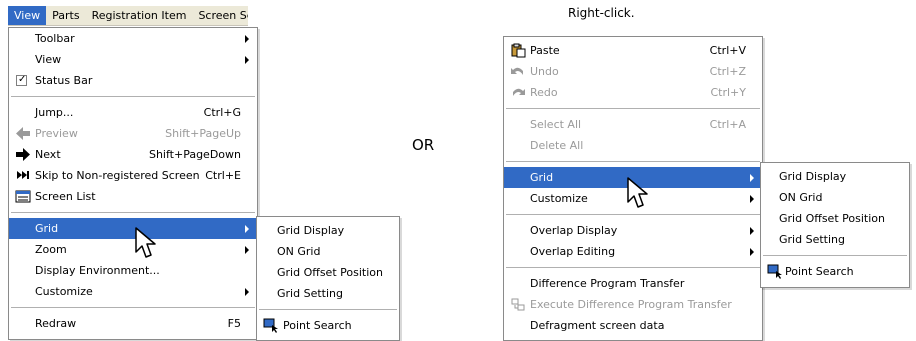 This screenshot has width=916, height=341. What do you see at coordinates (633, 145) in the screenshot?
I see `context-item-delete-all: Delete All` at bounding box center [633, 145].